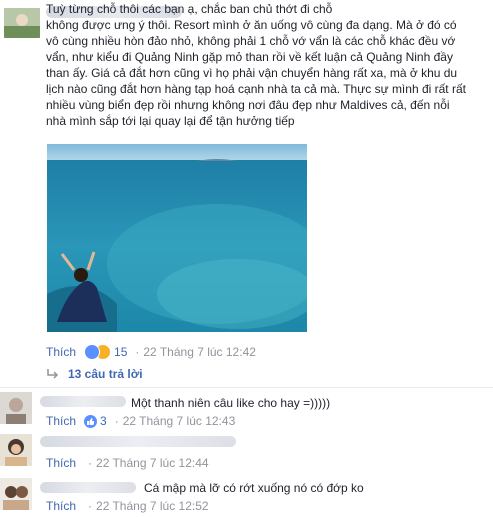  Describe the element at coordinates (254, 488) in the screenshot. I see `reply-text: Cá mập mà lỡ có rớt xuống nó có đớp ko` at that location.